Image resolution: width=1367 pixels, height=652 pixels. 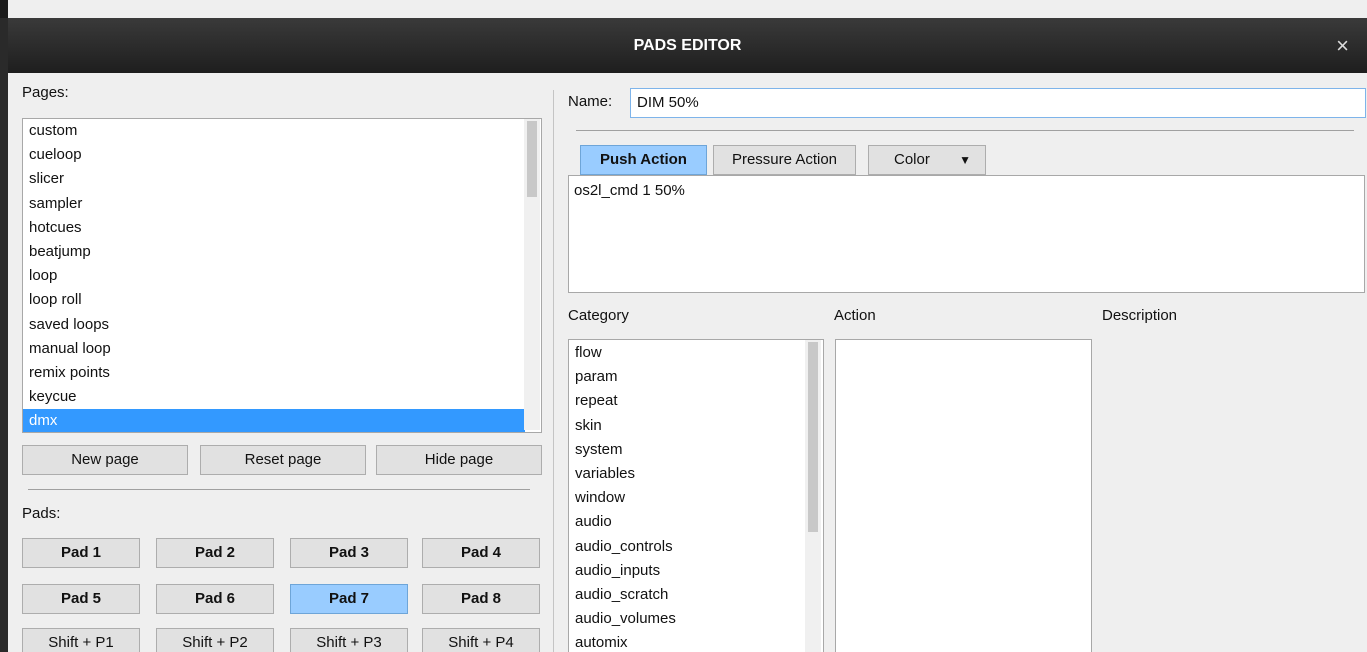 What do you see at coordinates (481, 599) in the screenshot?
I see `pad-button: Pad 8` at bounding box center [481, 599].